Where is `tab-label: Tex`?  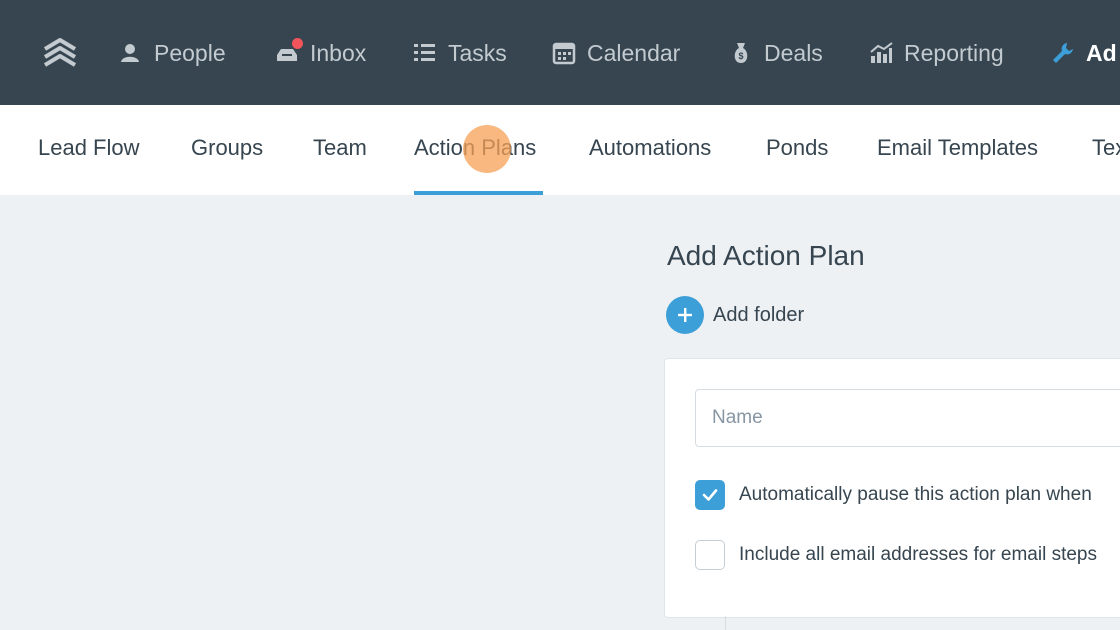
tab-label: Tex is located at coordinates (1106, 147).